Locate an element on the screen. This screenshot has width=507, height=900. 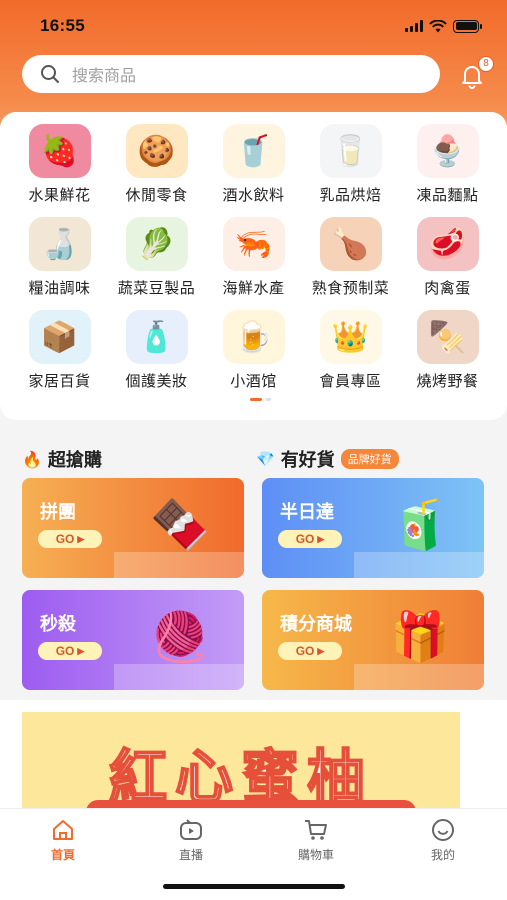
category-item: 🍪 休閒零食 is located at coordinates (156, 164).